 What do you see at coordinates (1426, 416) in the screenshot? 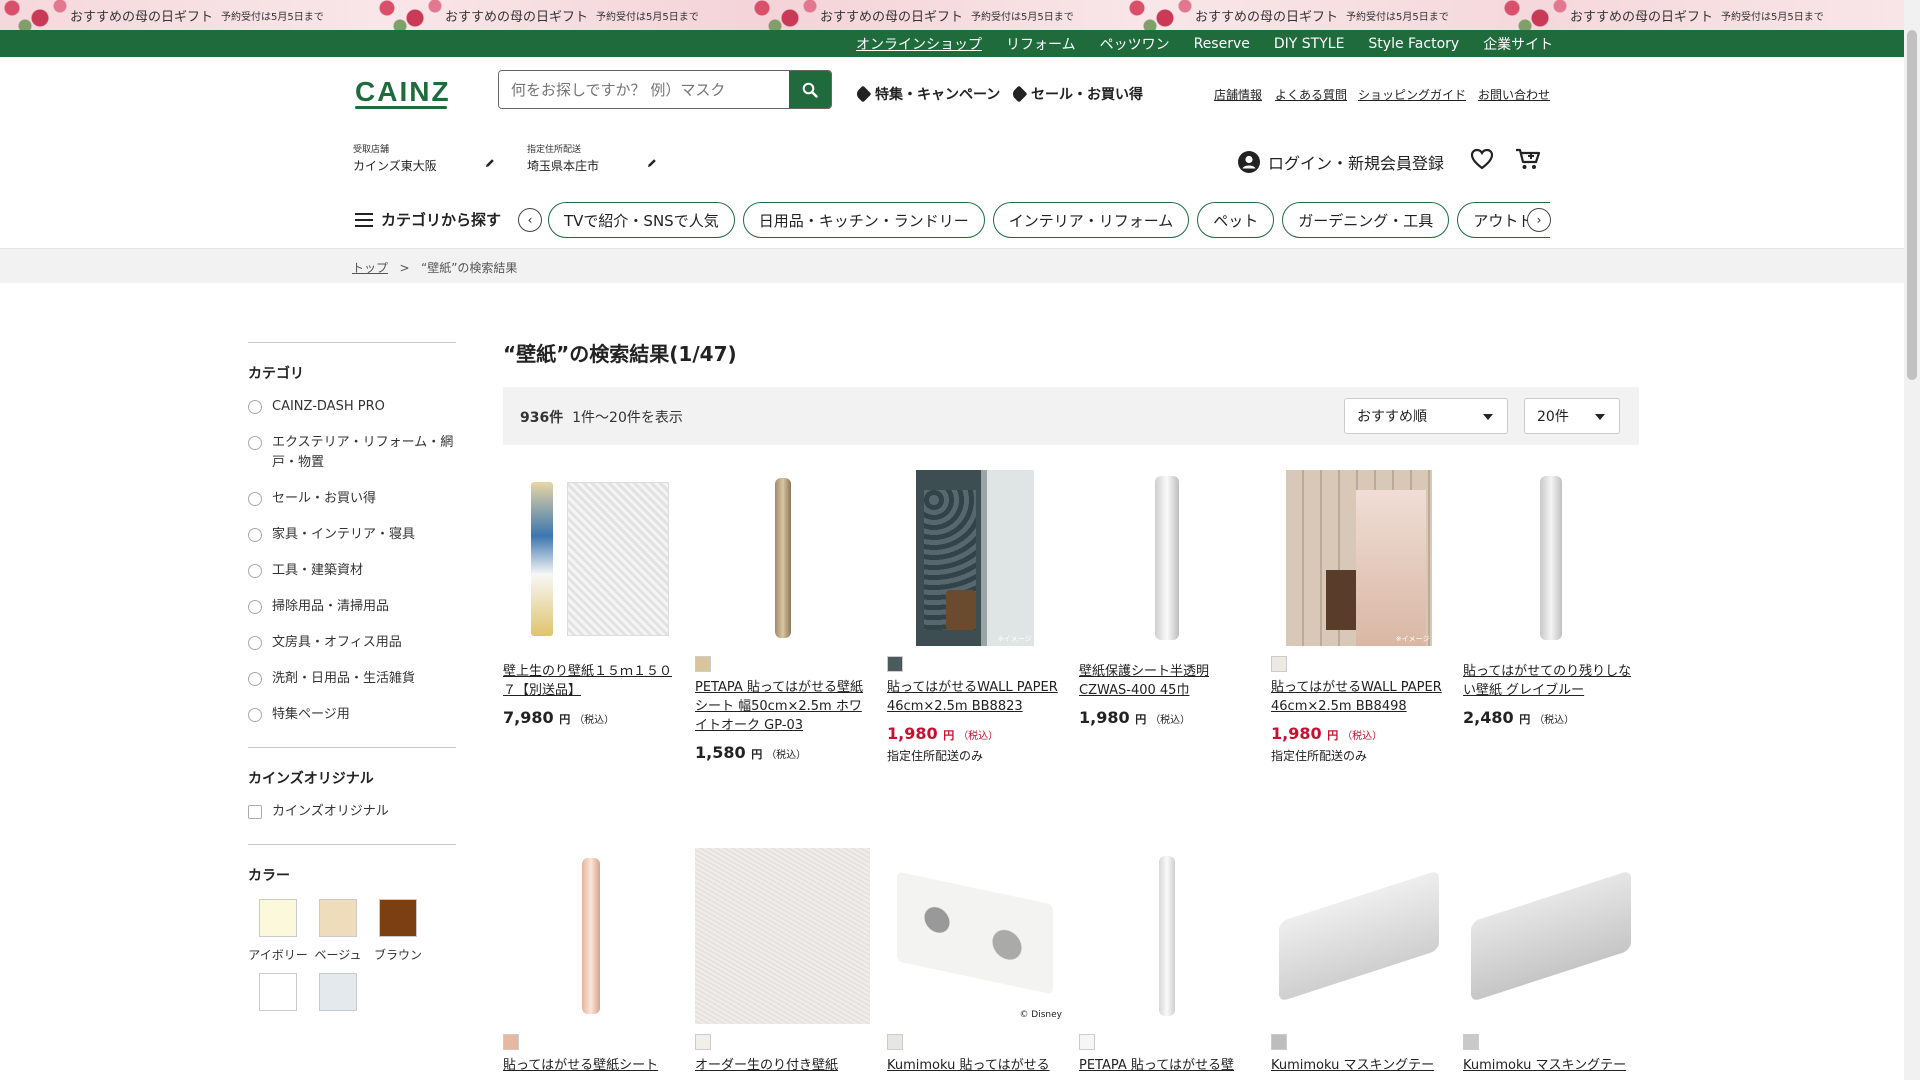
I see `sort-select: おすすめ順` at bounding box center [1426, 416].